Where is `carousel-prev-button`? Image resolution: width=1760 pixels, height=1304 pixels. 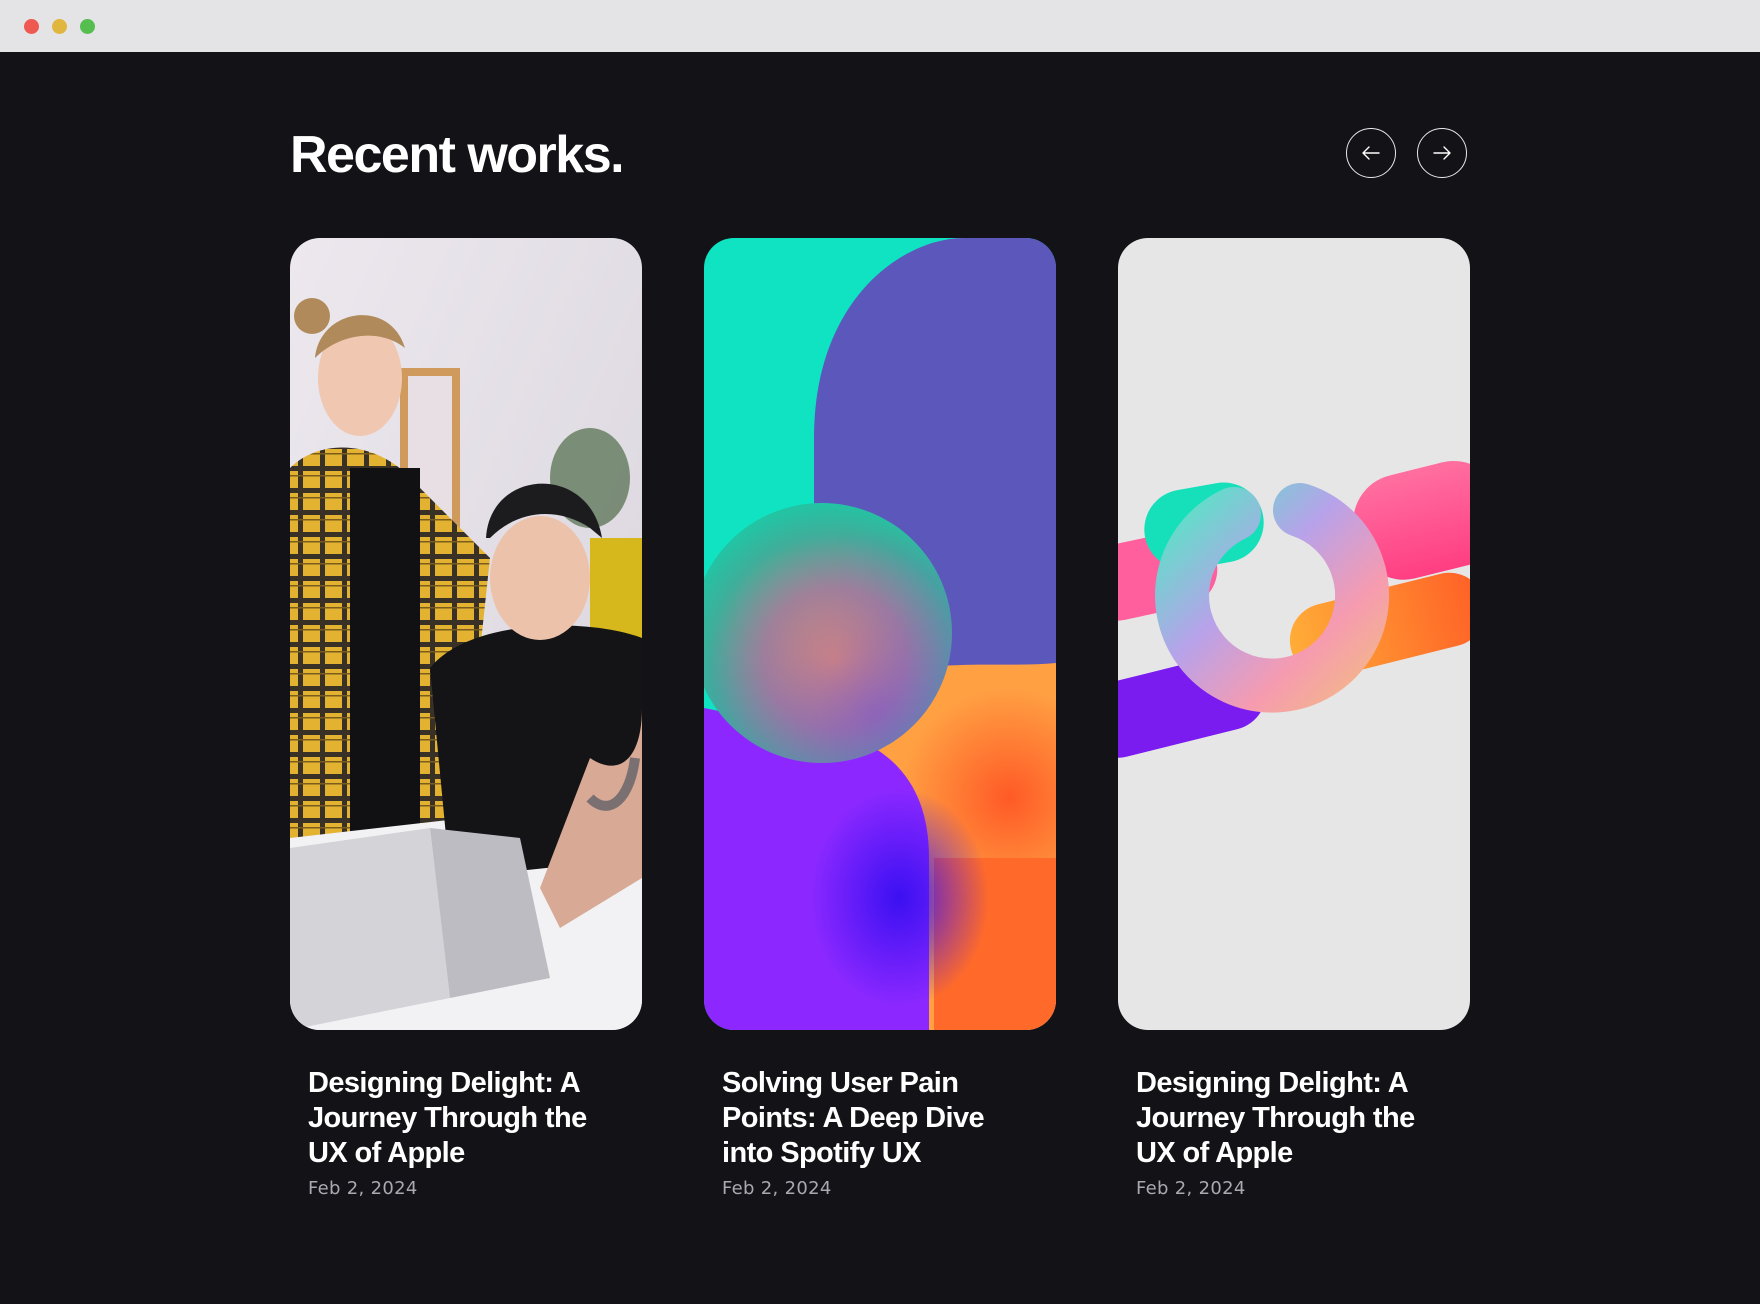
carousel-prev-button is located at coordinates (1371, 153).